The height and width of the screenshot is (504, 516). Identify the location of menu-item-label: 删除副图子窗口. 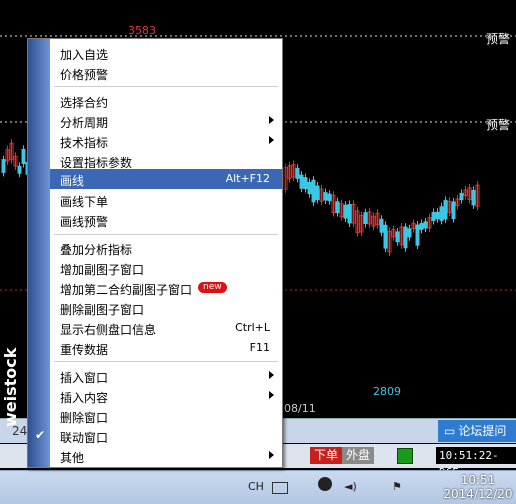
(102, 310).